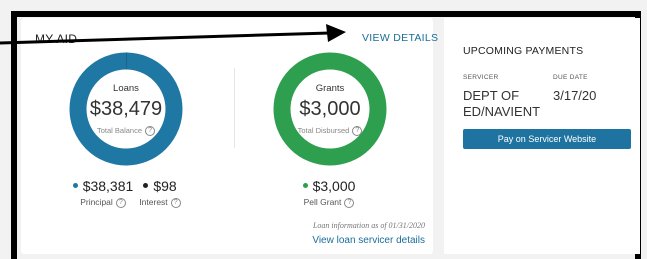 The image size is (647, 259). I want to click on pell-amount: $3,000, so click(334, 186).